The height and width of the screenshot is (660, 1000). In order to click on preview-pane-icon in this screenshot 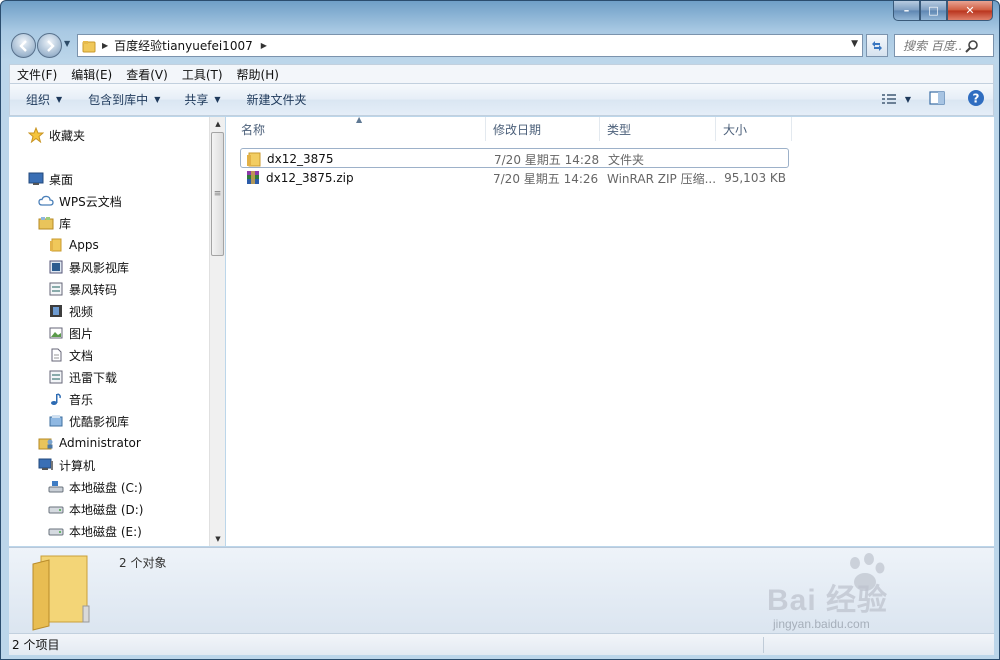, I will do `click(937, 97)`.